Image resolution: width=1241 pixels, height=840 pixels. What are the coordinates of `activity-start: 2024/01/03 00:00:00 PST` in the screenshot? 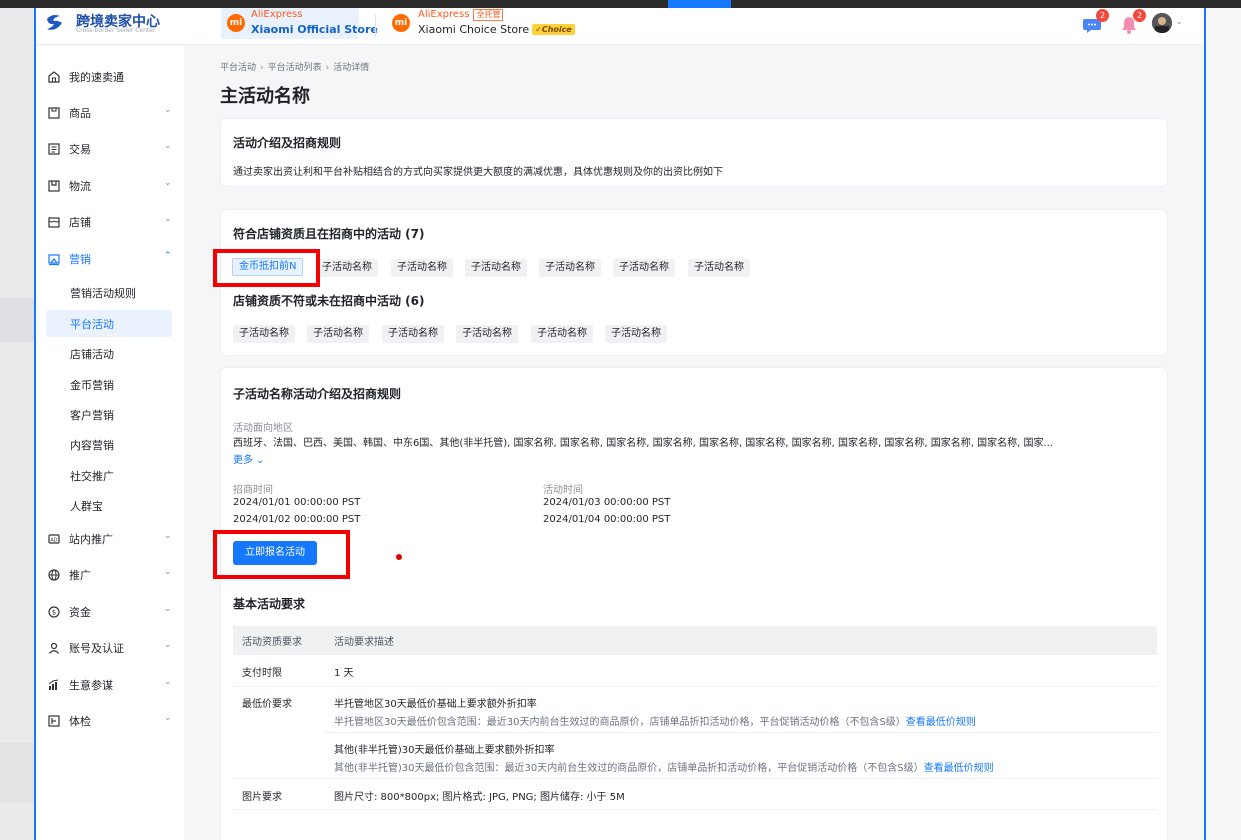 It's located at (607, 502).